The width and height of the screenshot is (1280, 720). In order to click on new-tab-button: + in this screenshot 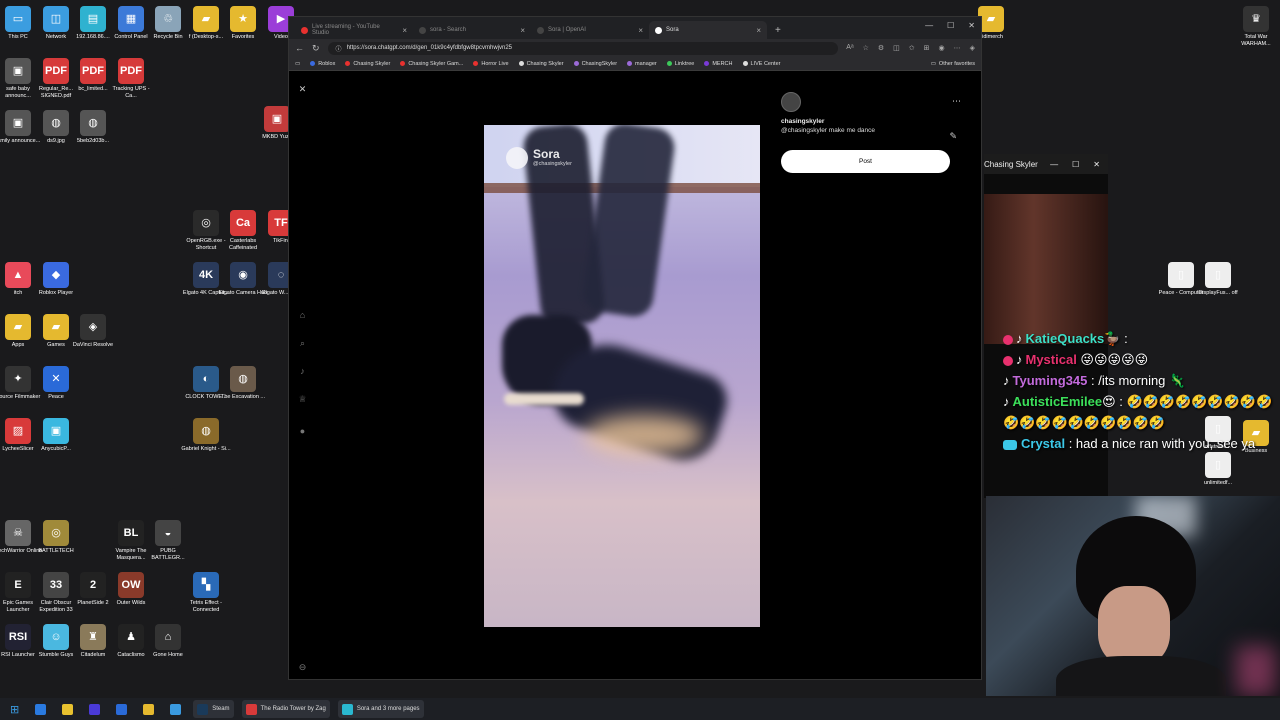, I will do `click(778, 32)`.